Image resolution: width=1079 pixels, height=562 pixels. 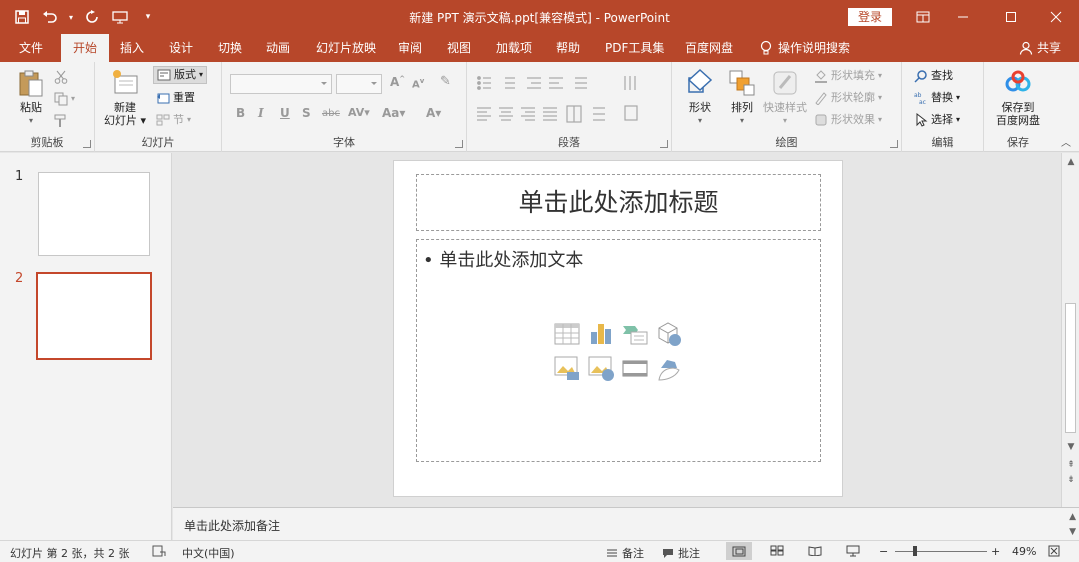 What do you see at coordinates (635, 368) in the screenshot?
I see `insert-video-icon` at bounding box center [635, 368].